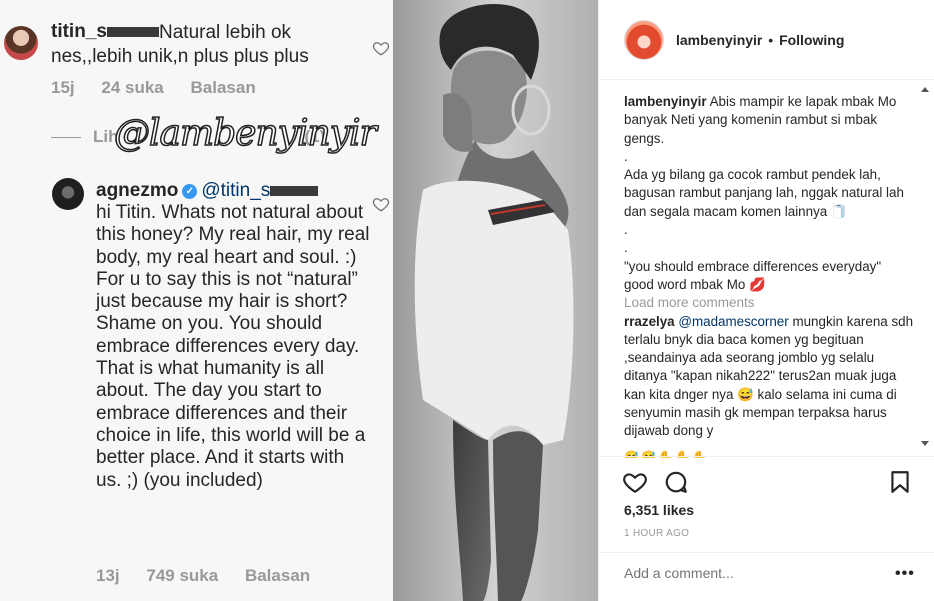 The width and height of the screenshot is (934, 601). I want to click on more-options-button: •••, so click(905, 574).